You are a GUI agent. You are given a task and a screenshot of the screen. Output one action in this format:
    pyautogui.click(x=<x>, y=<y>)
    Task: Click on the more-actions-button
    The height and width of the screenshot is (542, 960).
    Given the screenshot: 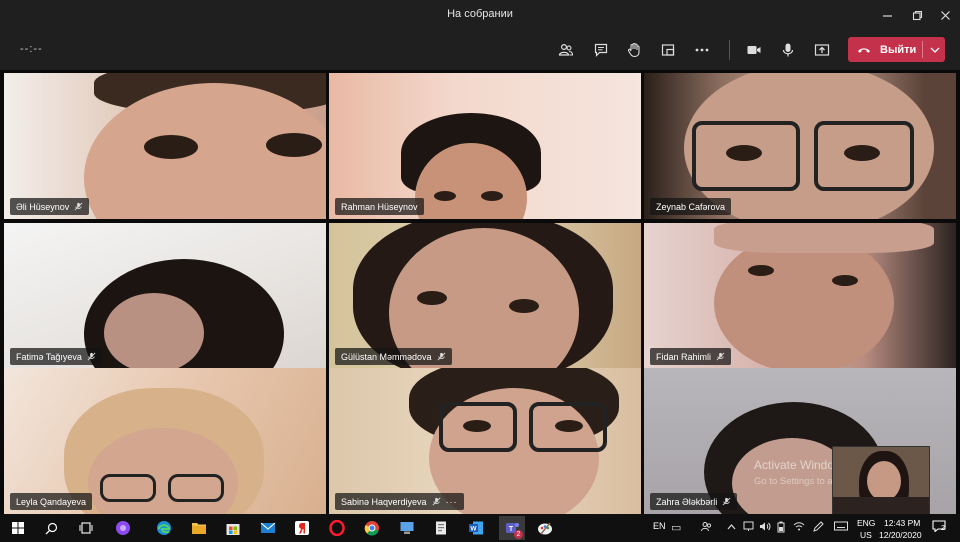 What is the action you would take?
    pyautogui.click(x=702, y=50)
    